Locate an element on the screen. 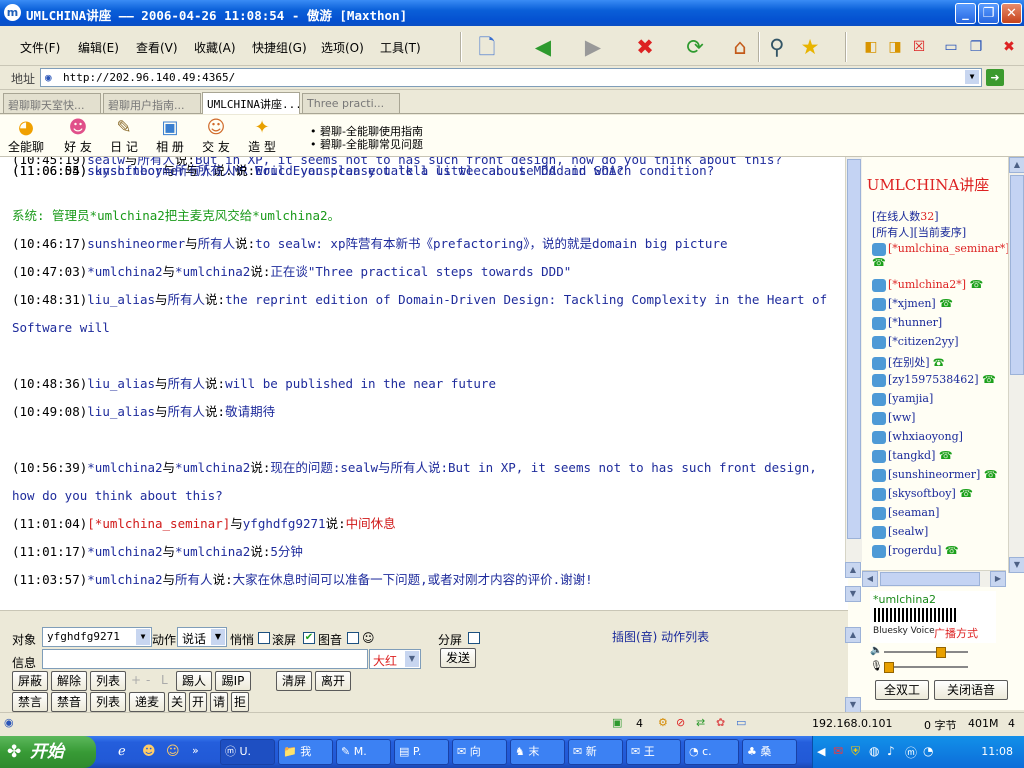 This screenshot has width=1024, height=768. quick-launch-icon-2: ☺ is located at coordinates (173, 751).